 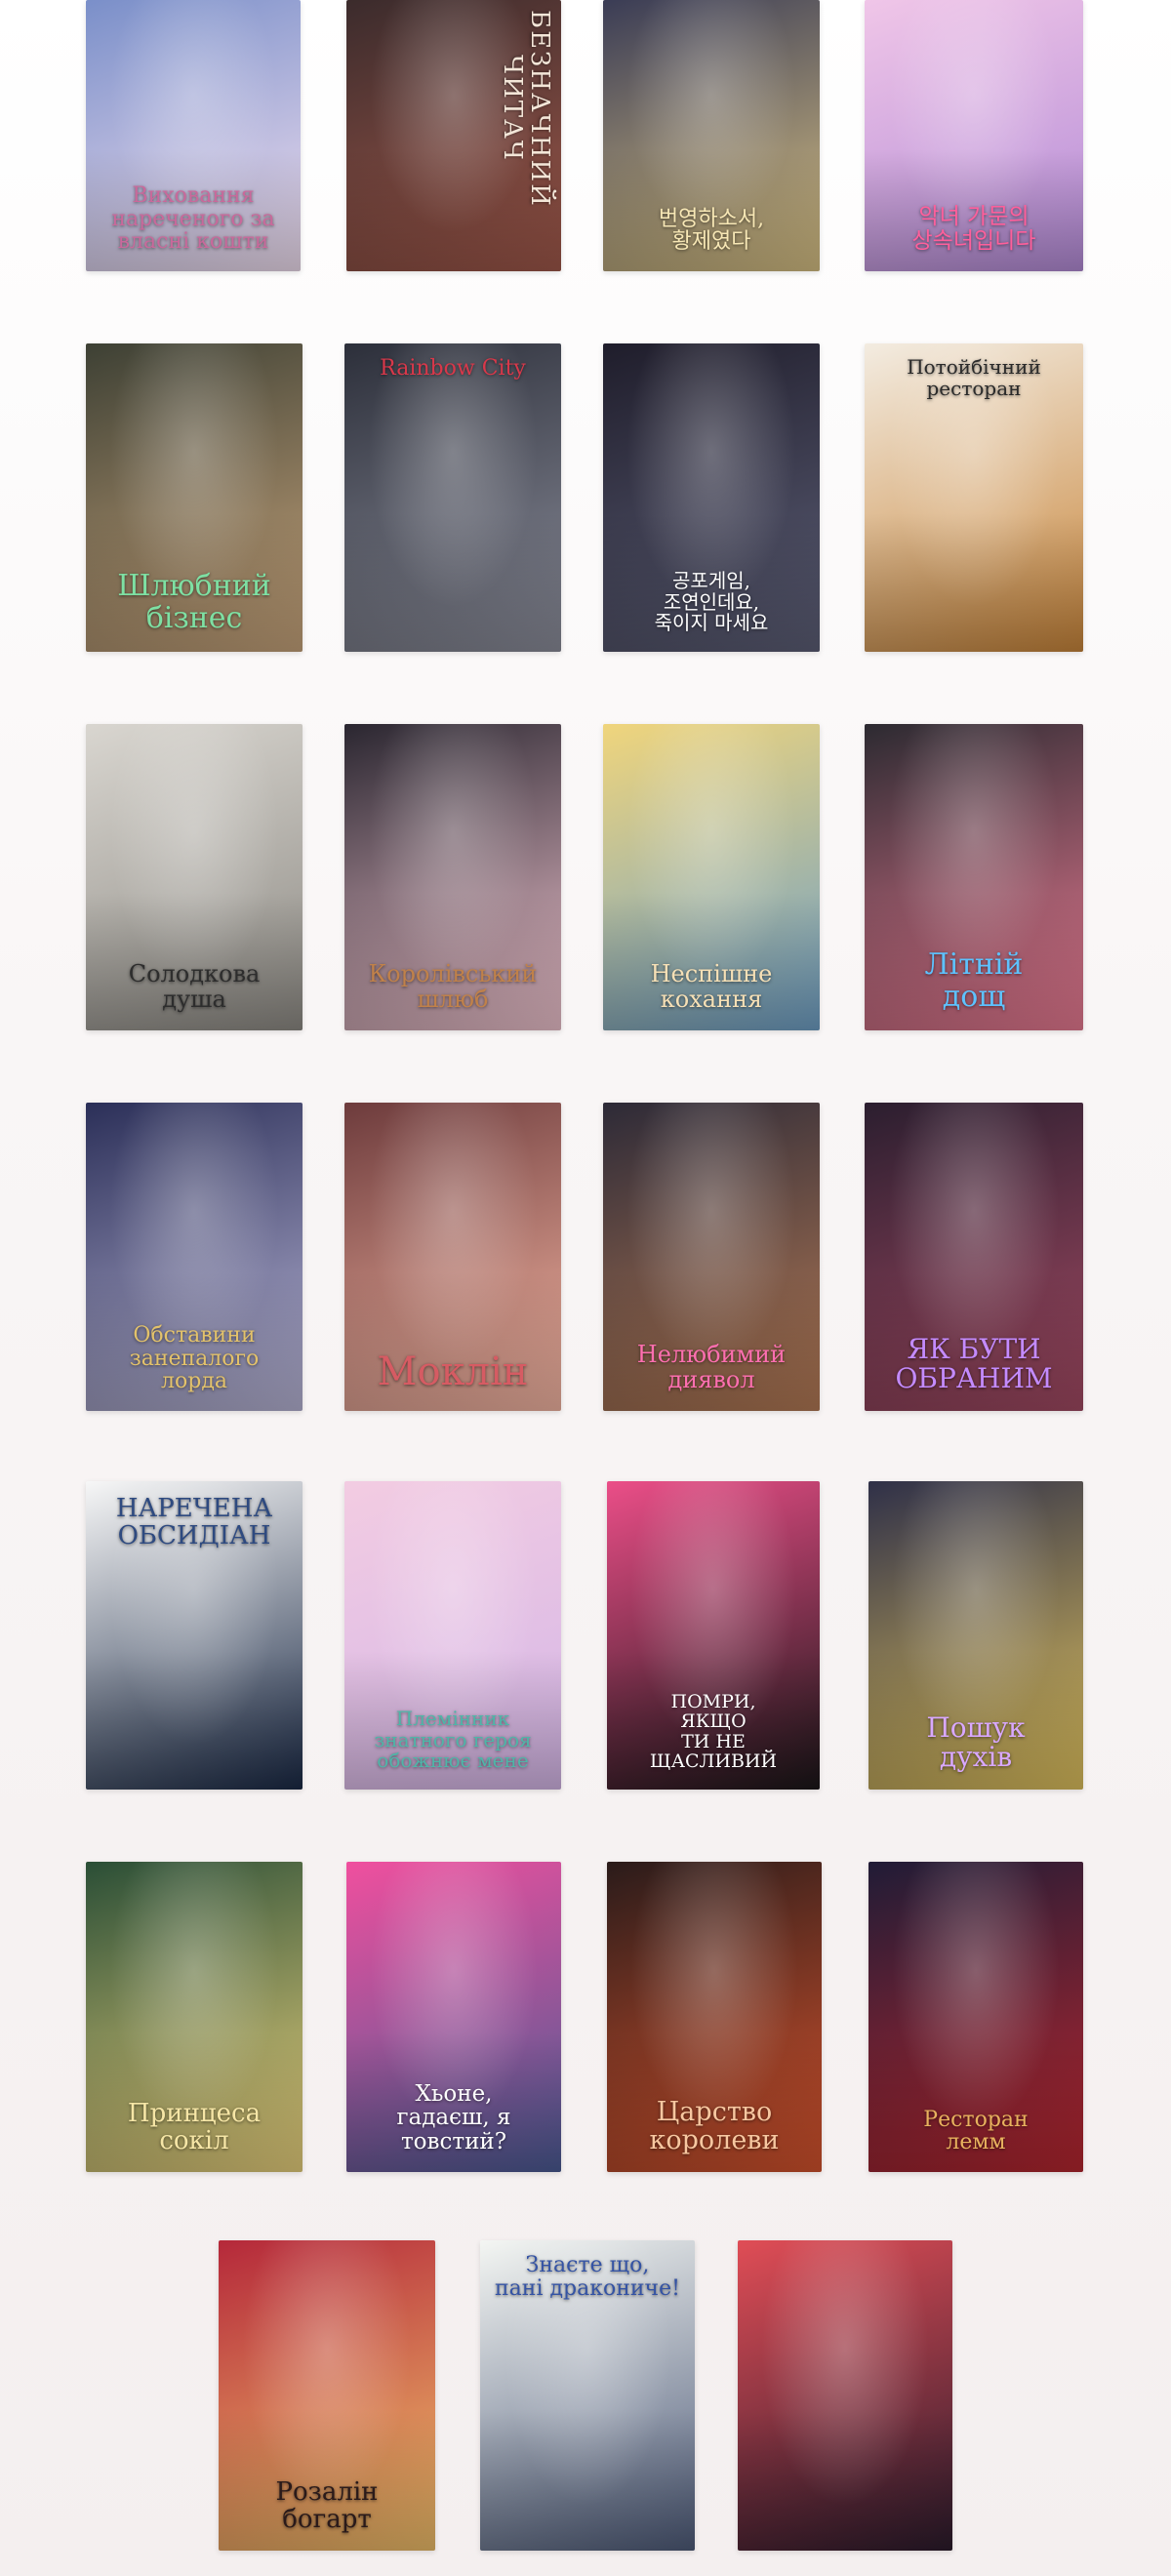 What do you see at coordinates (711, 877) in the screenshot?
I see `cover-card: Неспішне кохання` at bounding box center [711, 877].